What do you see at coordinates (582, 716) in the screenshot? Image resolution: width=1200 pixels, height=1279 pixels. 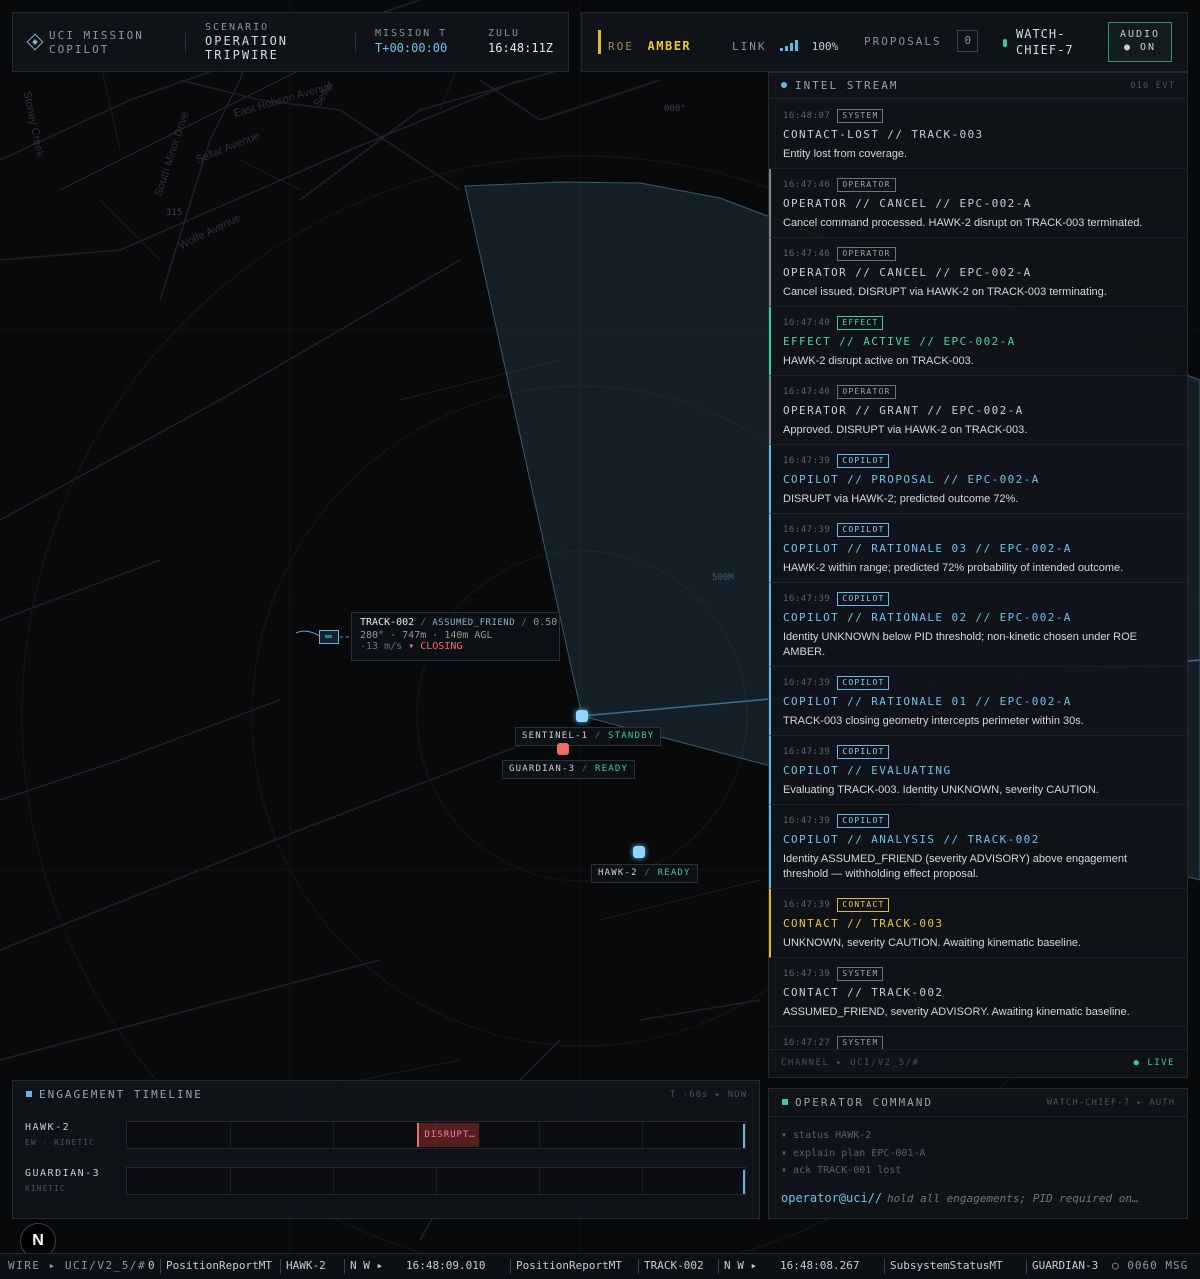 I see `sentinel-1-marker` at bounding box center [582, 716].